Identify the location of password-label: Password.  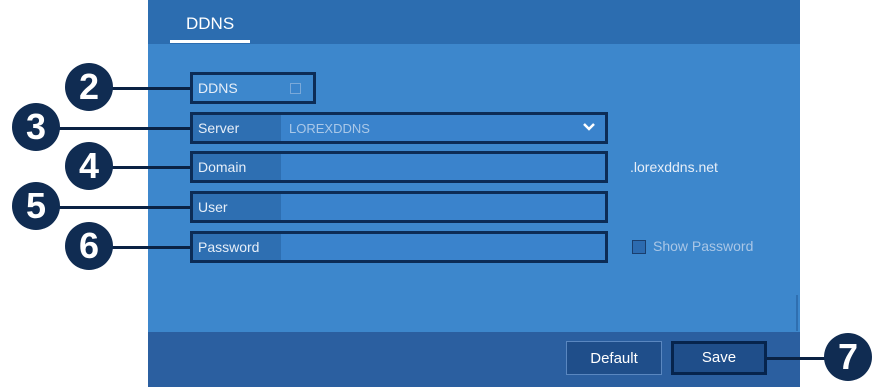
(229, 247).